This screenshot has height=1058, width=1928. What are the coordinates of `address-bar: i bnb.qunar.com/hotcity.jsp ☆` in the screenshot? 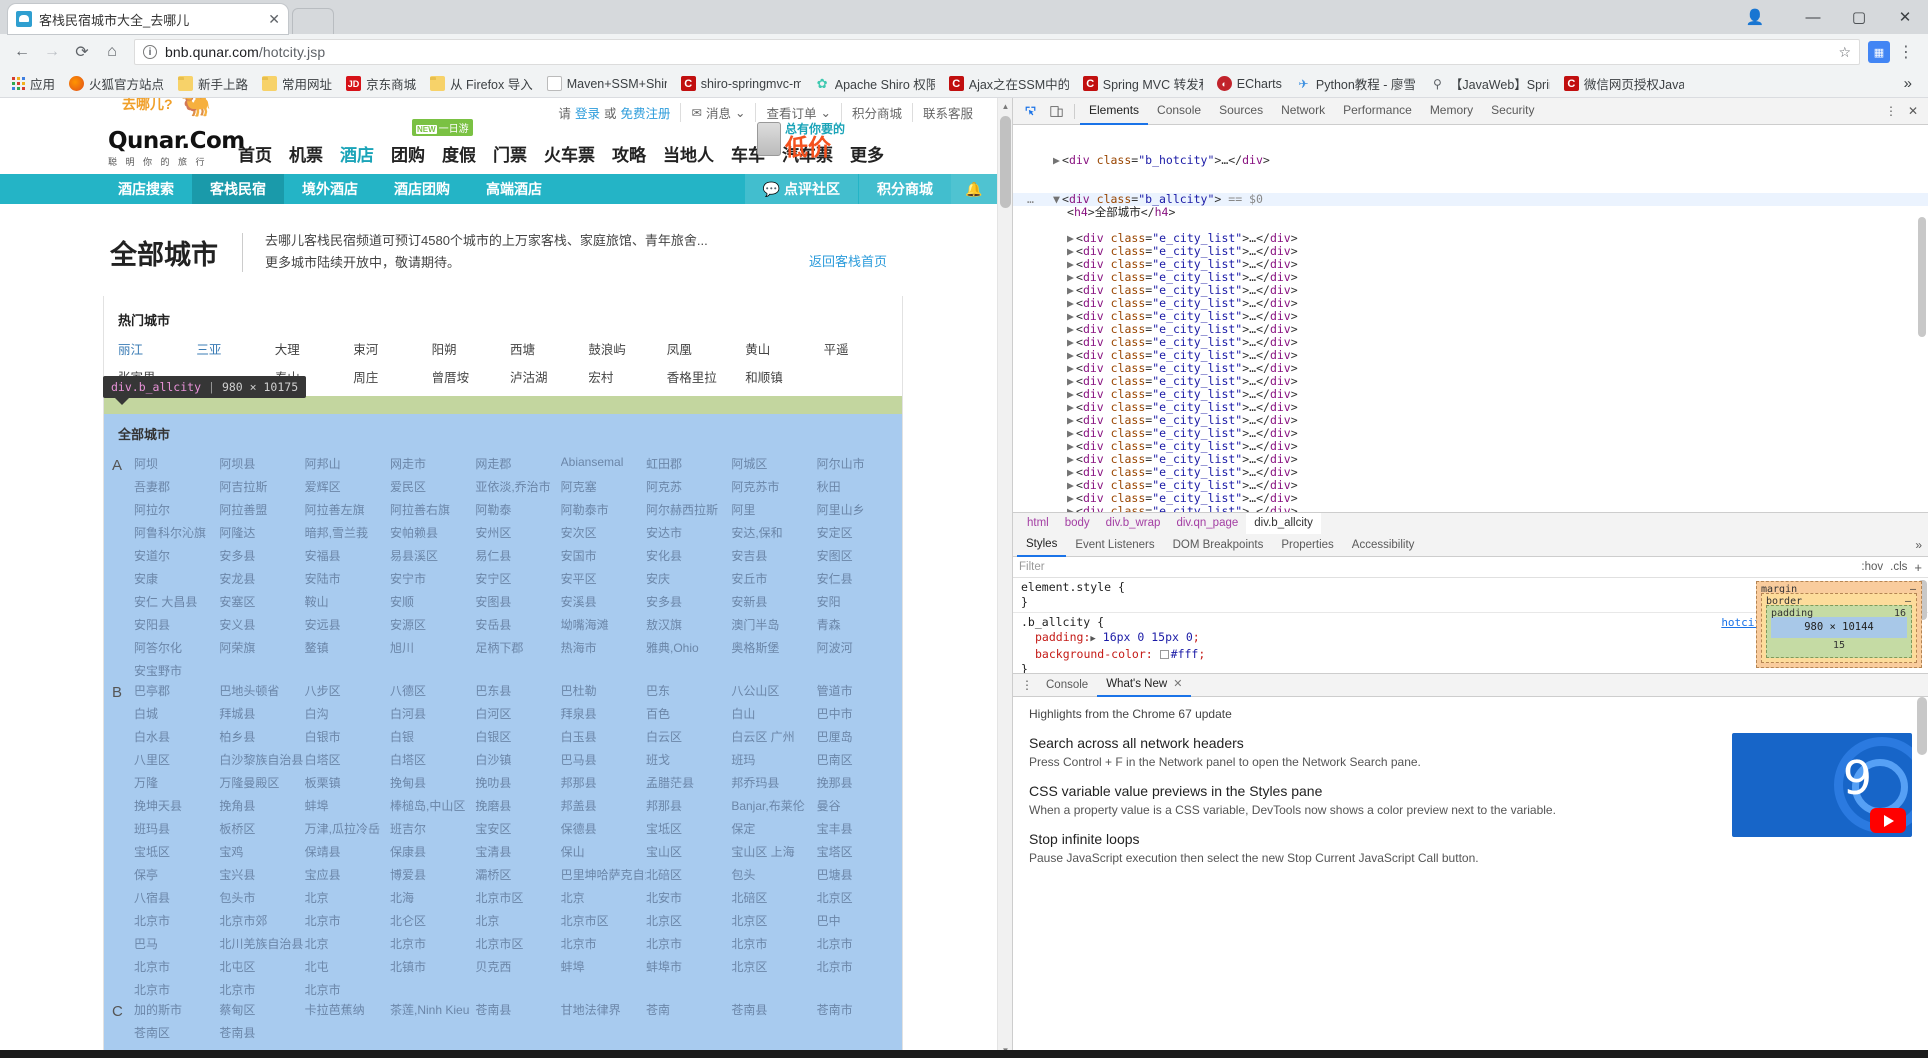 It's located at (997, 52).